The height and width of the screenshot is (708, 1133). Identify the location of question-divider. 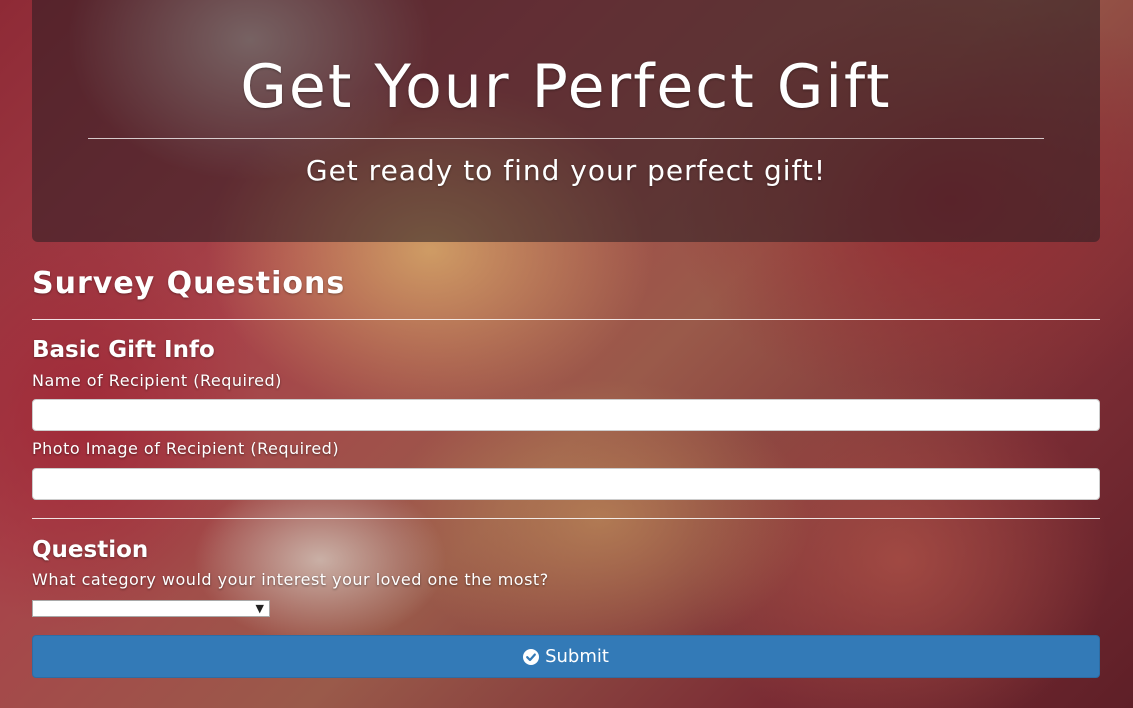
(566, 518).